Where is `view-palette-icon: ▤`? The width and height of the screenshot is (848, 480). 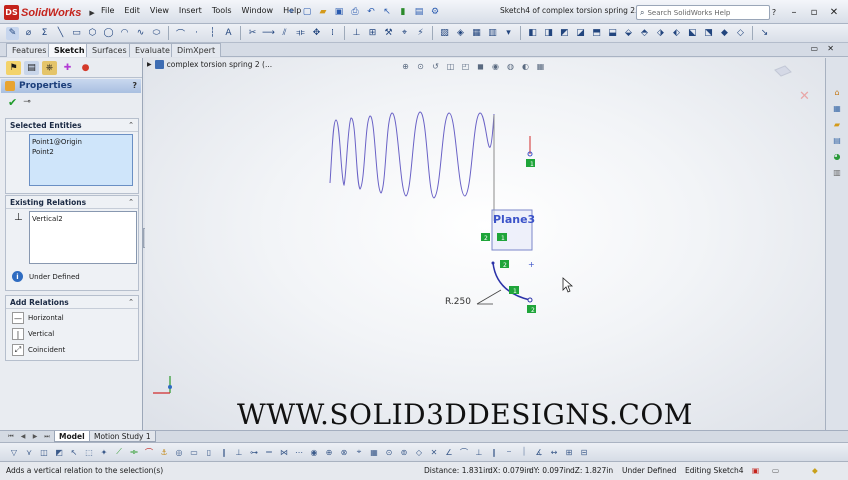
view-palette-icon: ▤ is located at coordinates (837, 140).